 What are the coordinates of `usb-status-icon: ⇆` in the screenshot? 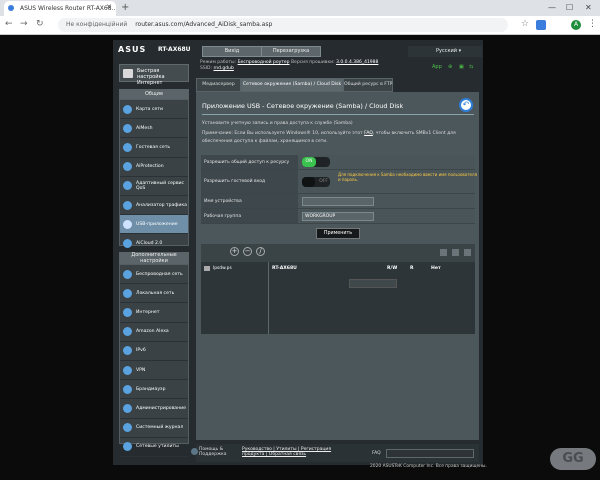 It's located at (471, 67).